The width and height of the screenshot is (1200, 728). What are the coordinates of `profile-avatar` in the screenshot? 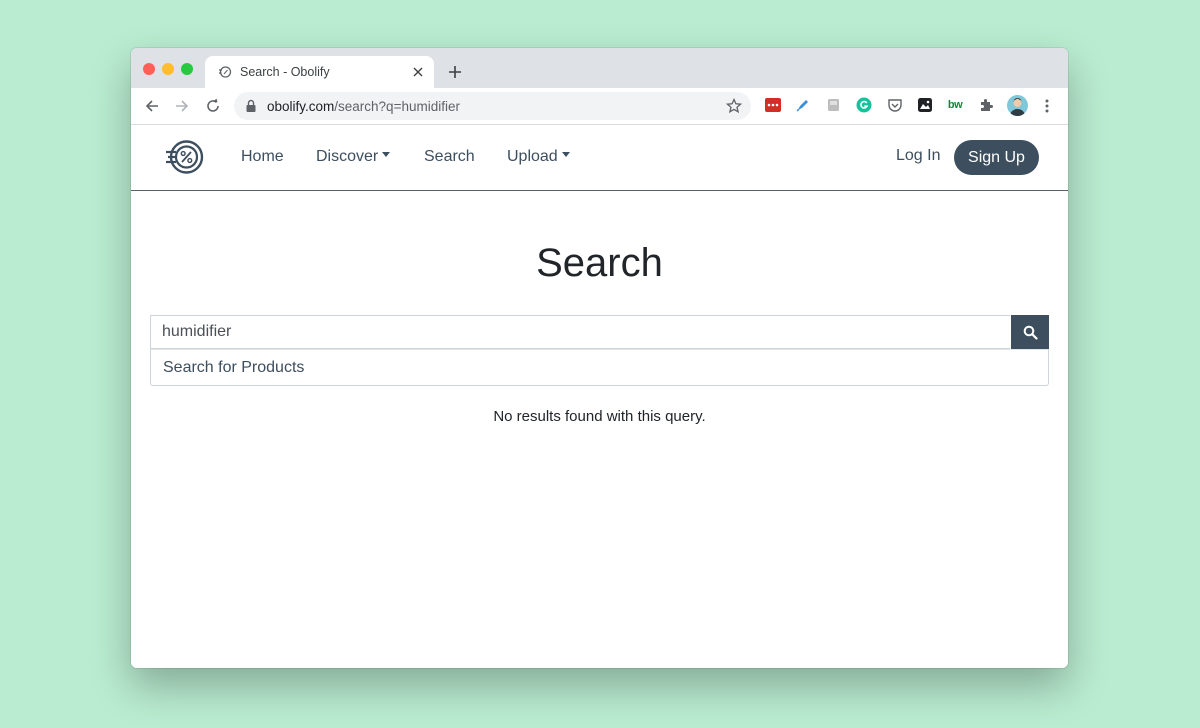 It's located at (1017, 105).